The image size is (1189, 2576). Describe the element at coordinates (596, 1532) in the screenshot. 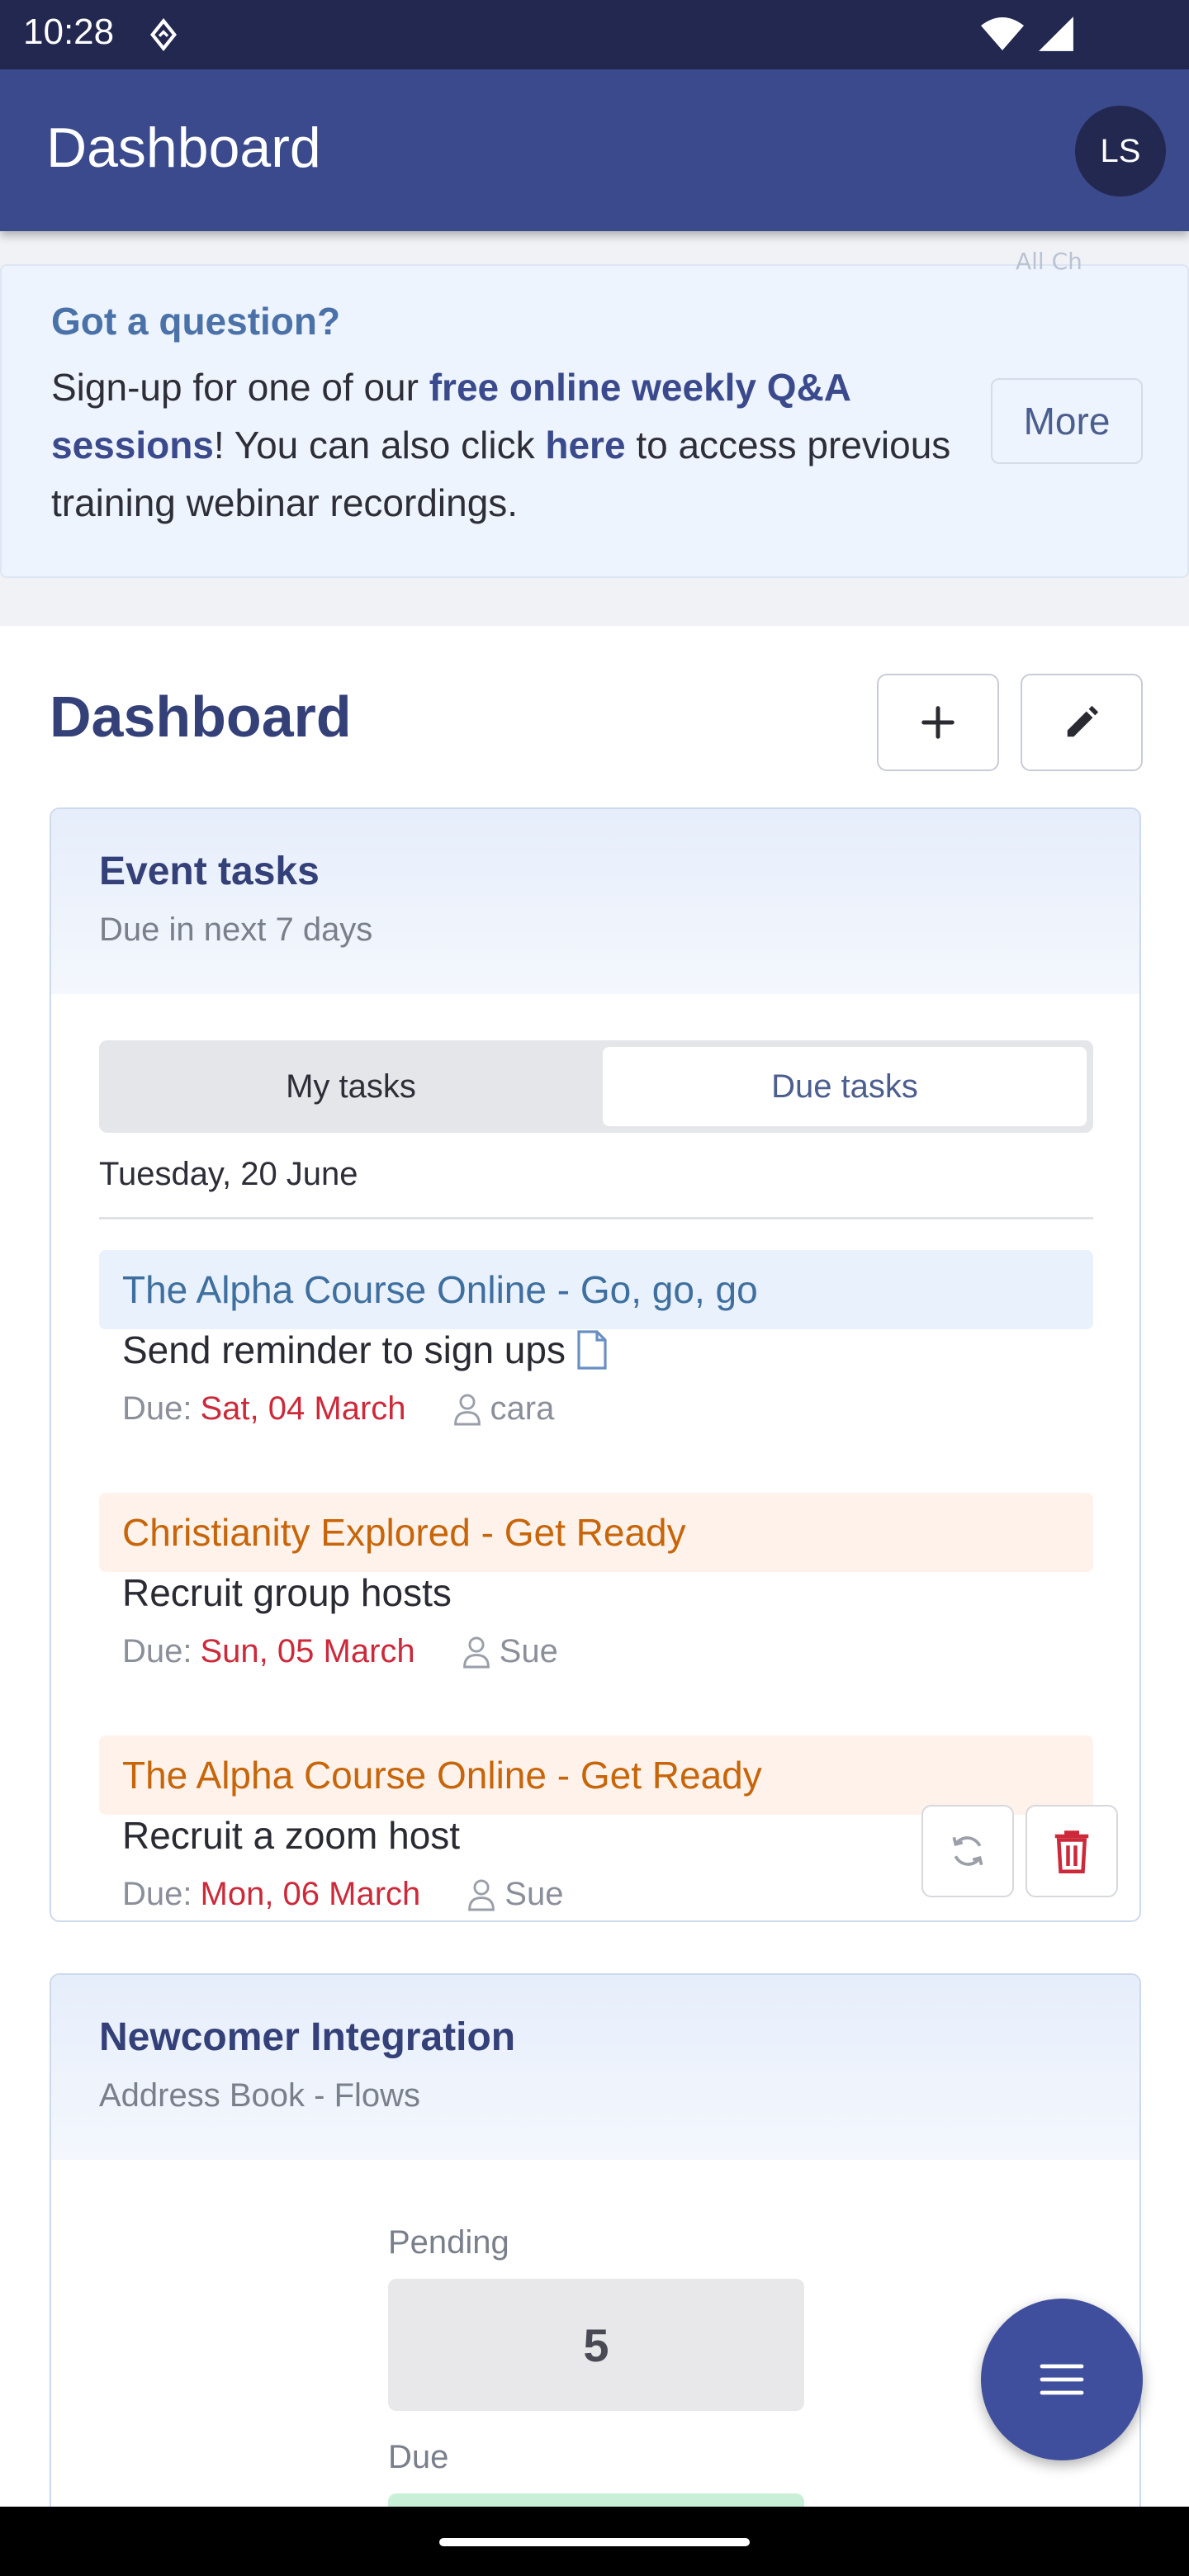

I see `event-group-header: Christianity Explored - Get Ready` at that location.